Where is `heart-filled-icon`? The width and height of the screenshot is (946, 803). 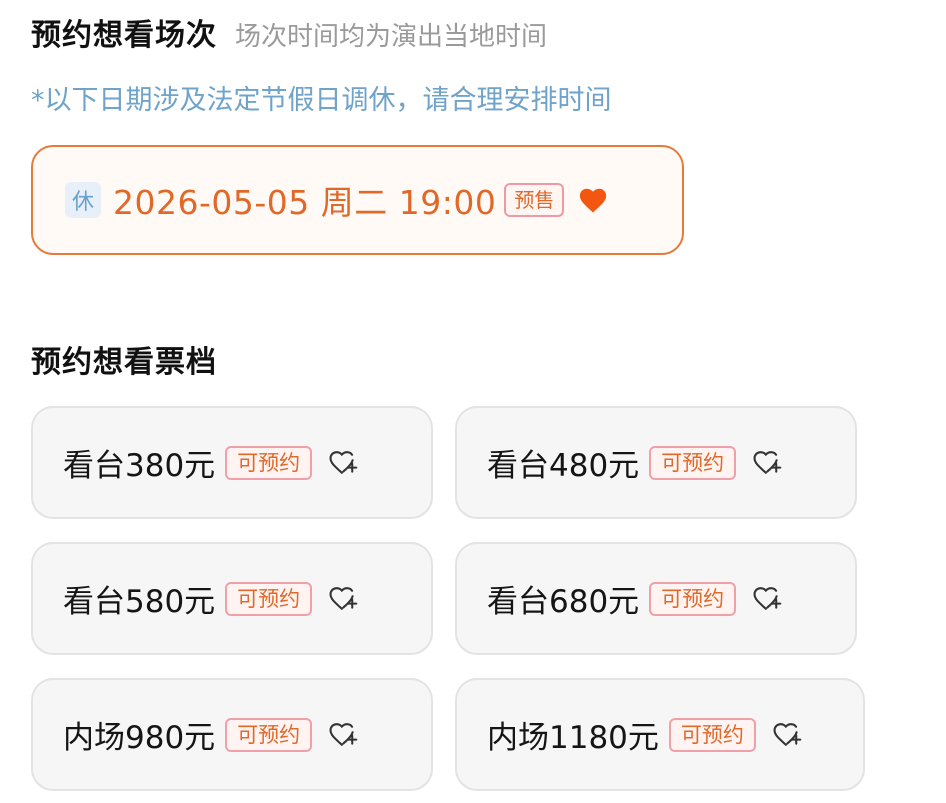
heart-filled-icon is located at coordinates (594, 200).